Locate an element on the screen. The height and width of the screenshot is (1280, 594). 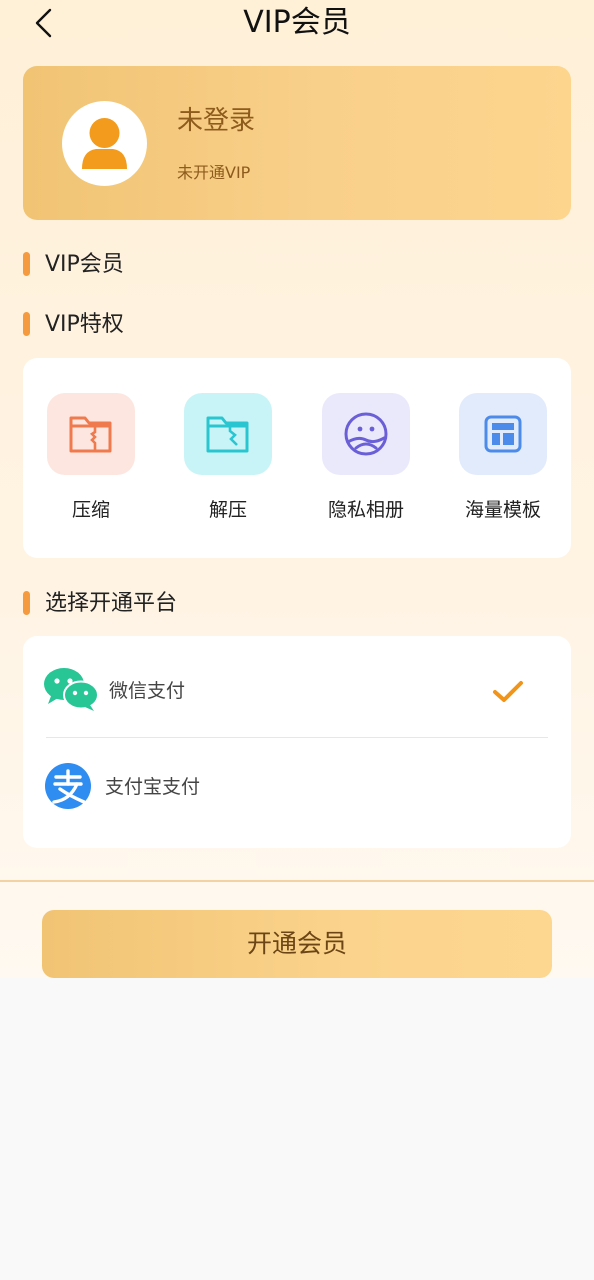
alipay-icon is located at coordinates (68, 788).